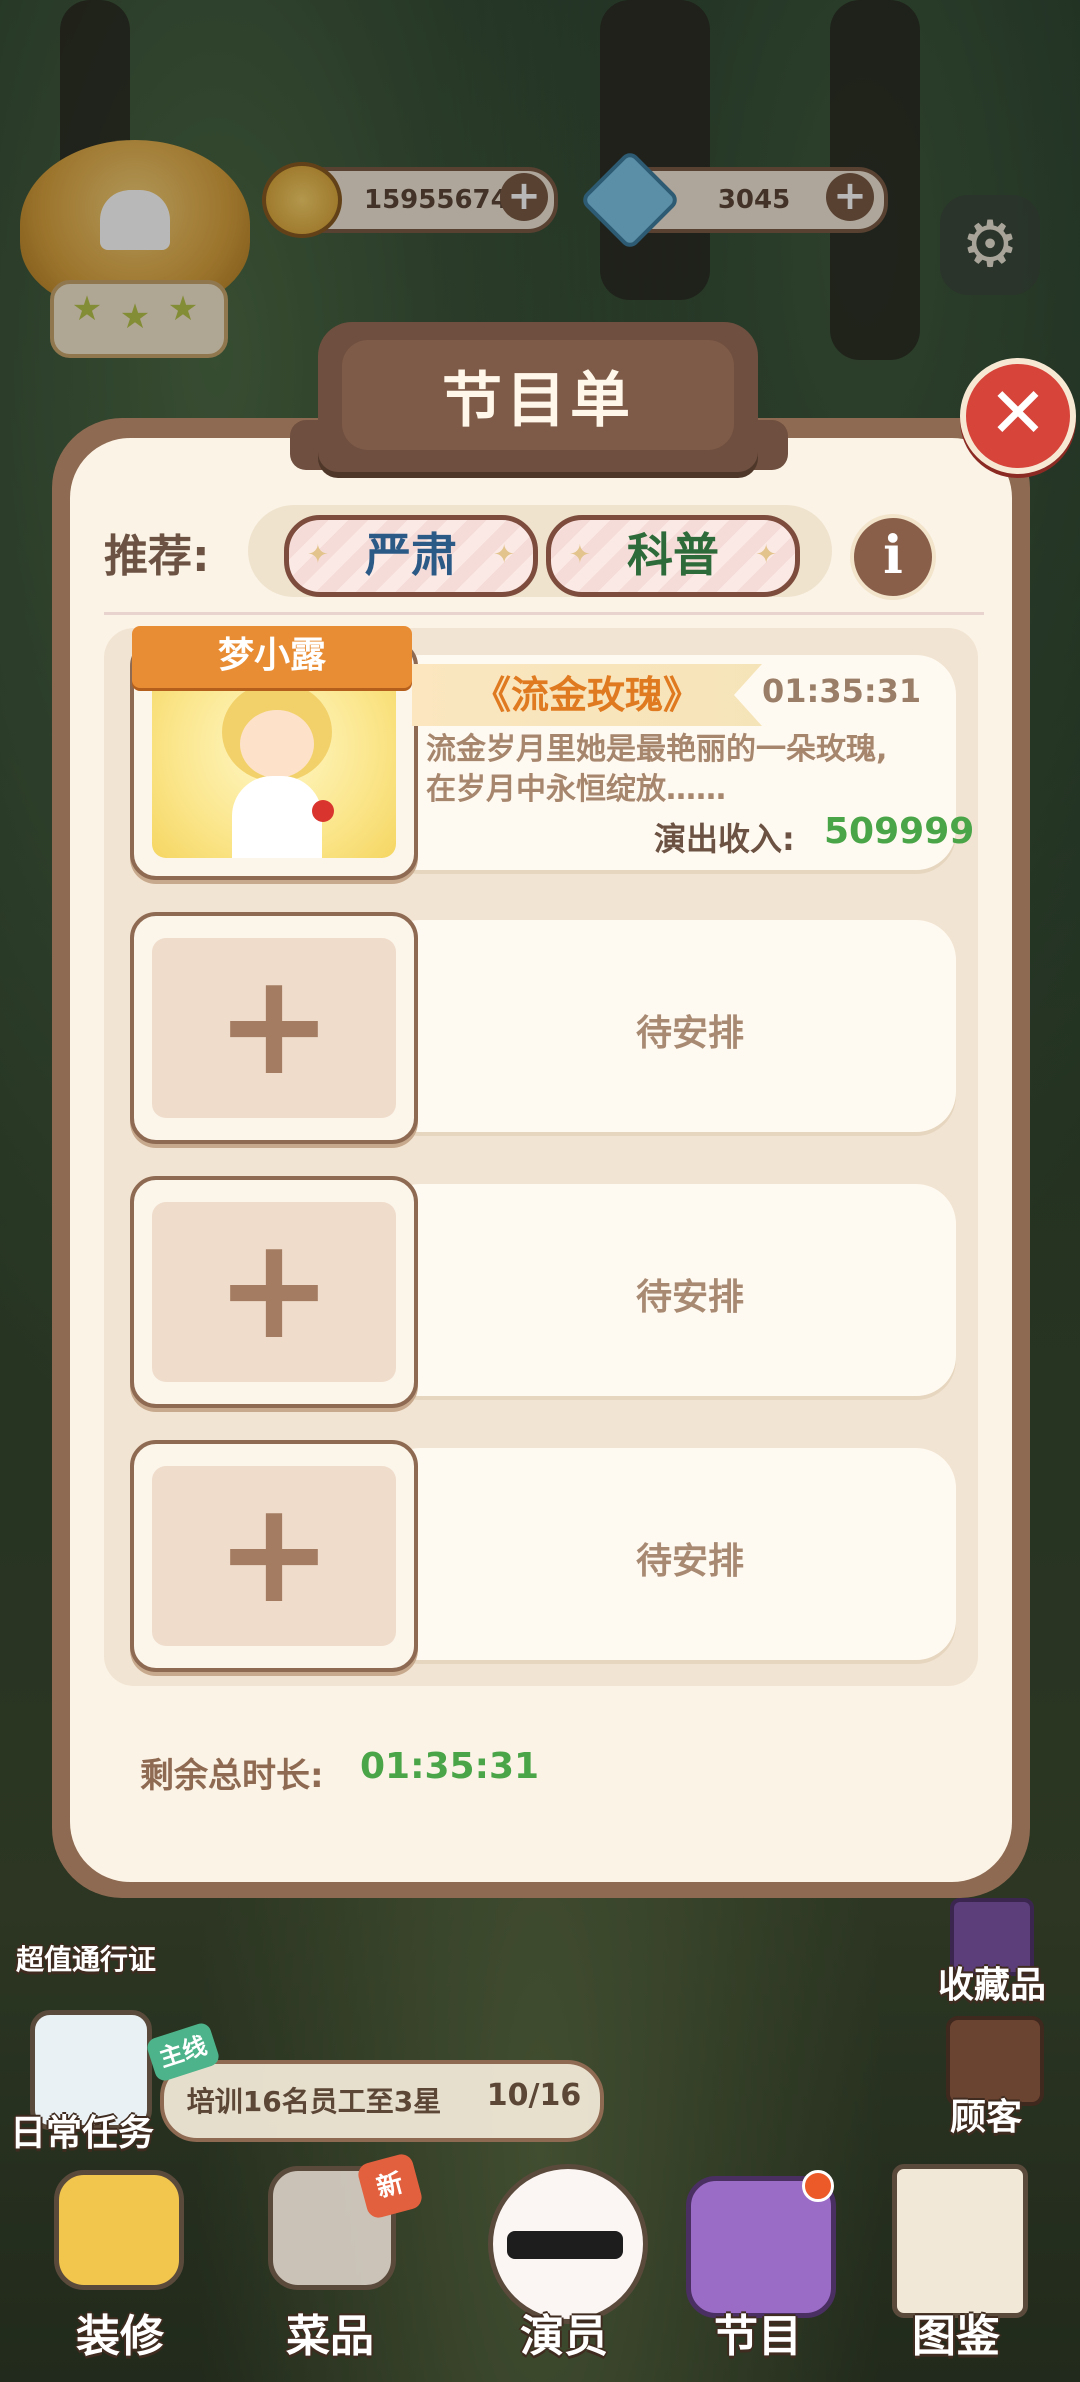 This screenshot has width=1080, height=2382. I want to click on nav-dishes: 菜品, so click(330, 2332).